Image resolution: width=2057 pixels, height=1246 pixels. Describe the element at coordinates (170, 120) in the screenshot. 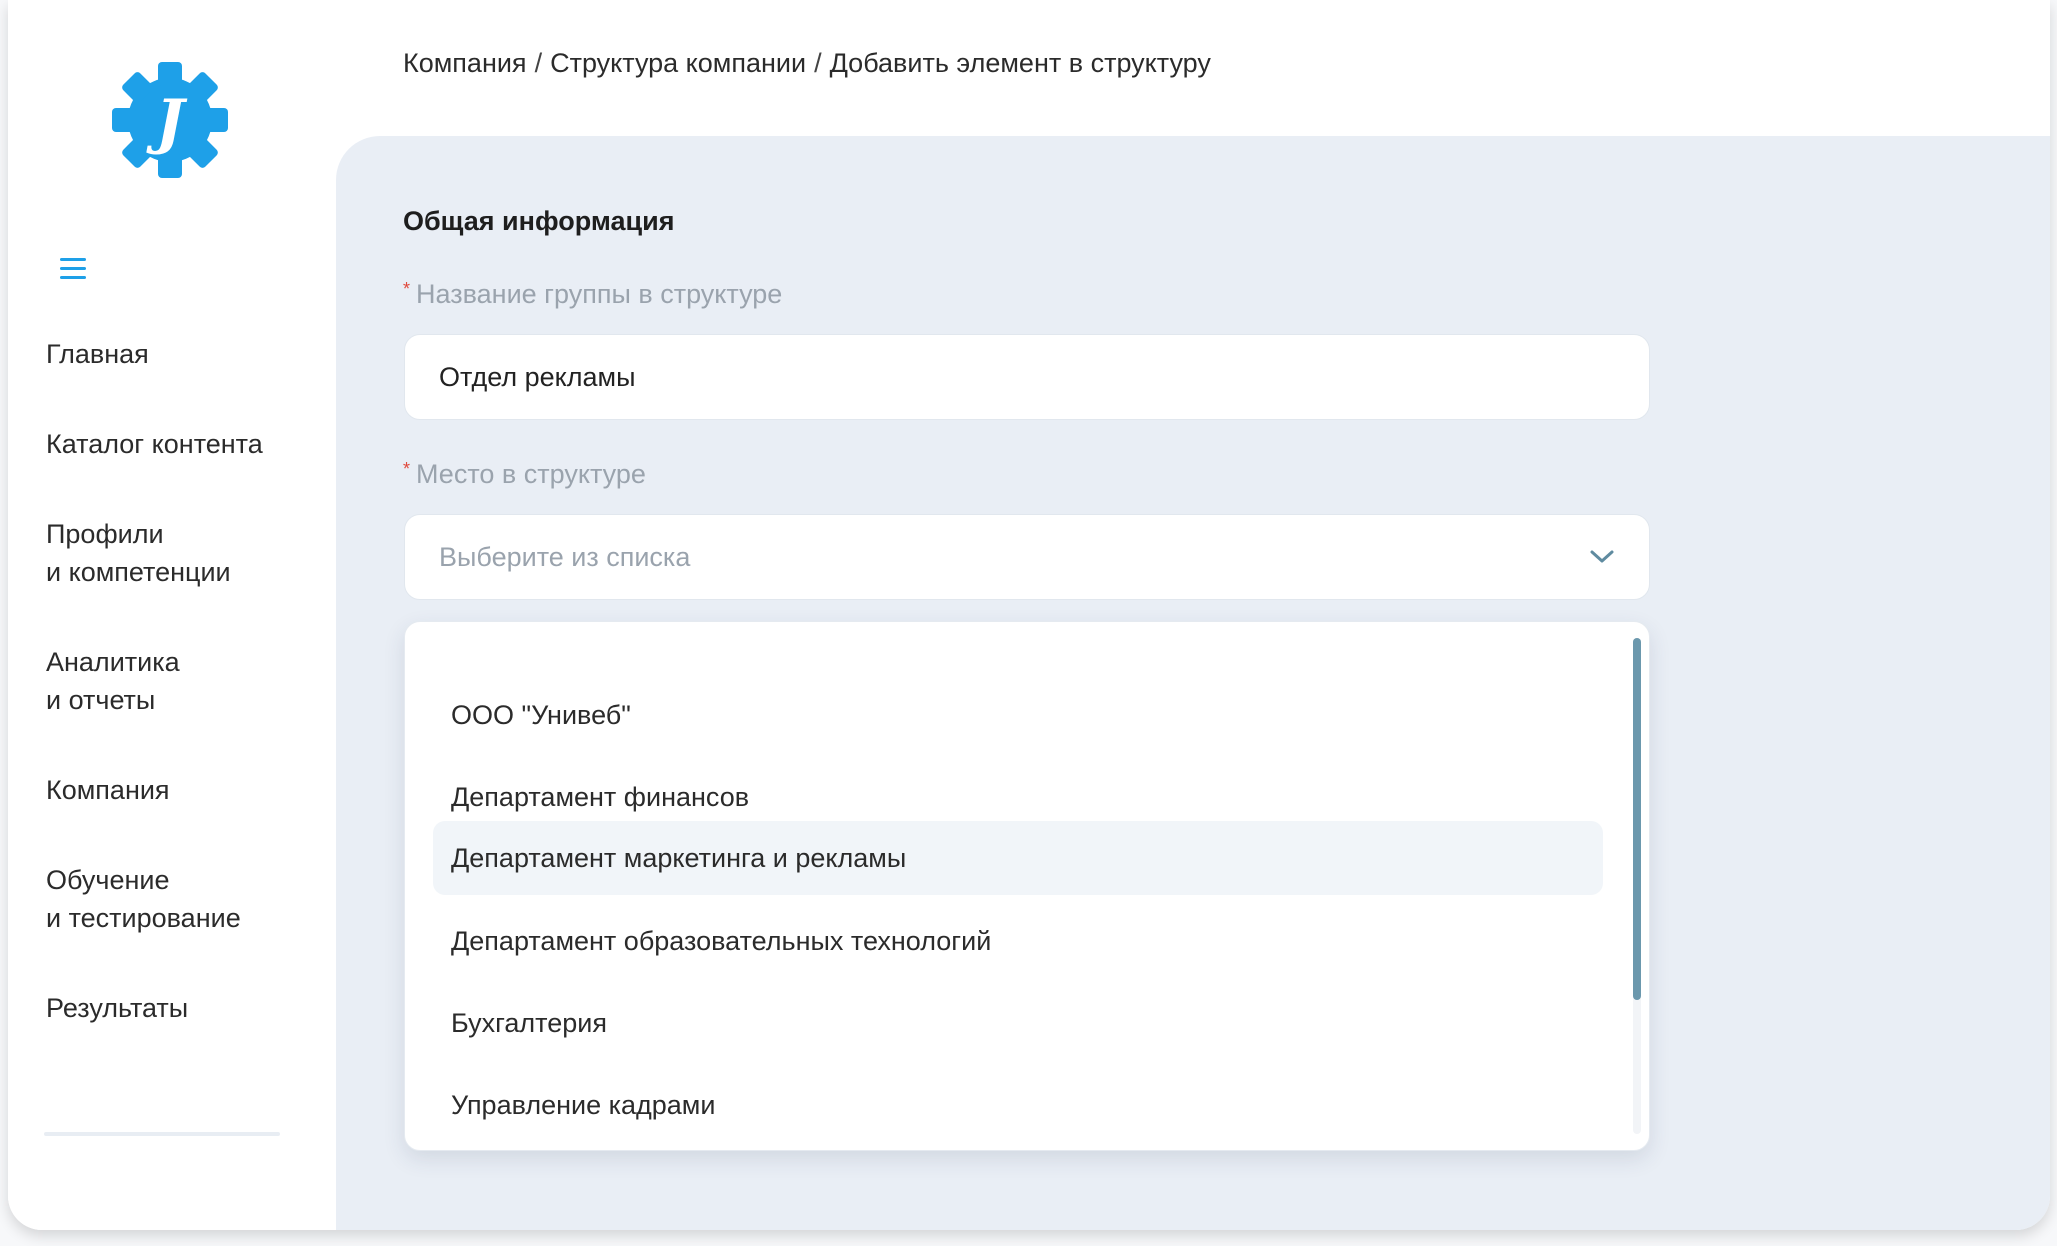

I see `logo-gear-icon: J` at that location.